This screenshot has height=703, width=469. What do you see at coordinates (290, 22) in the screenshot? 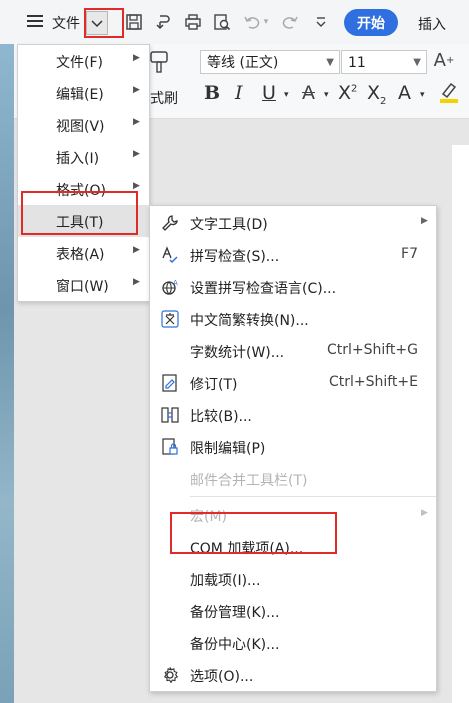
I see `redo-icon` at bounding box center [290, 22].